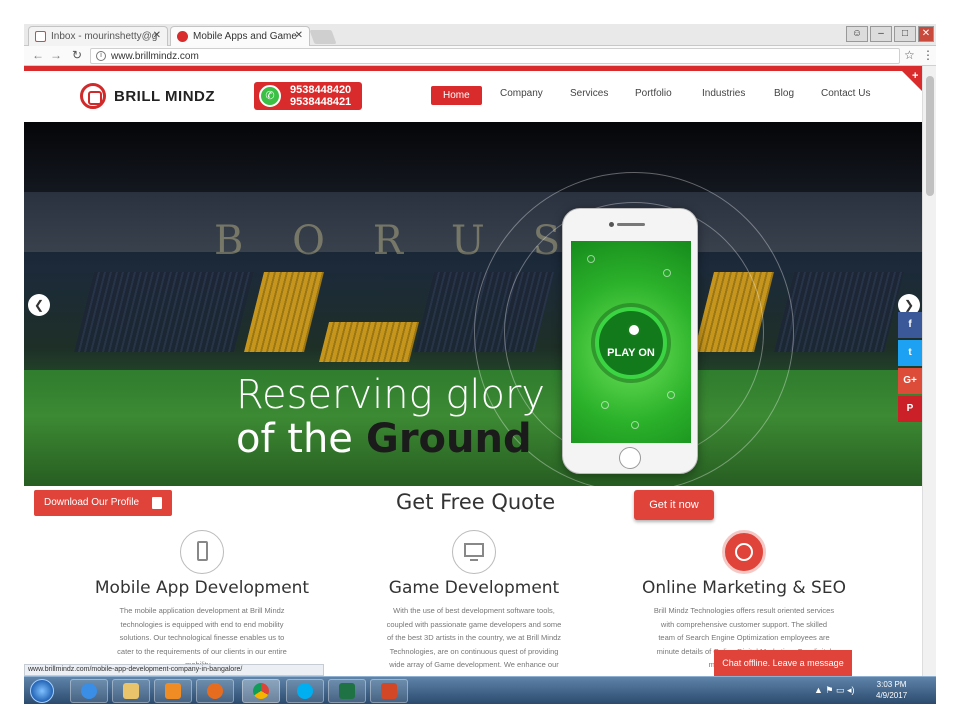 The width and height of the screenshot is (960, 720). Describe the element at coordinates (391, 395) in the screenshot. I see `hero-headline: Reserving glory` at that location.